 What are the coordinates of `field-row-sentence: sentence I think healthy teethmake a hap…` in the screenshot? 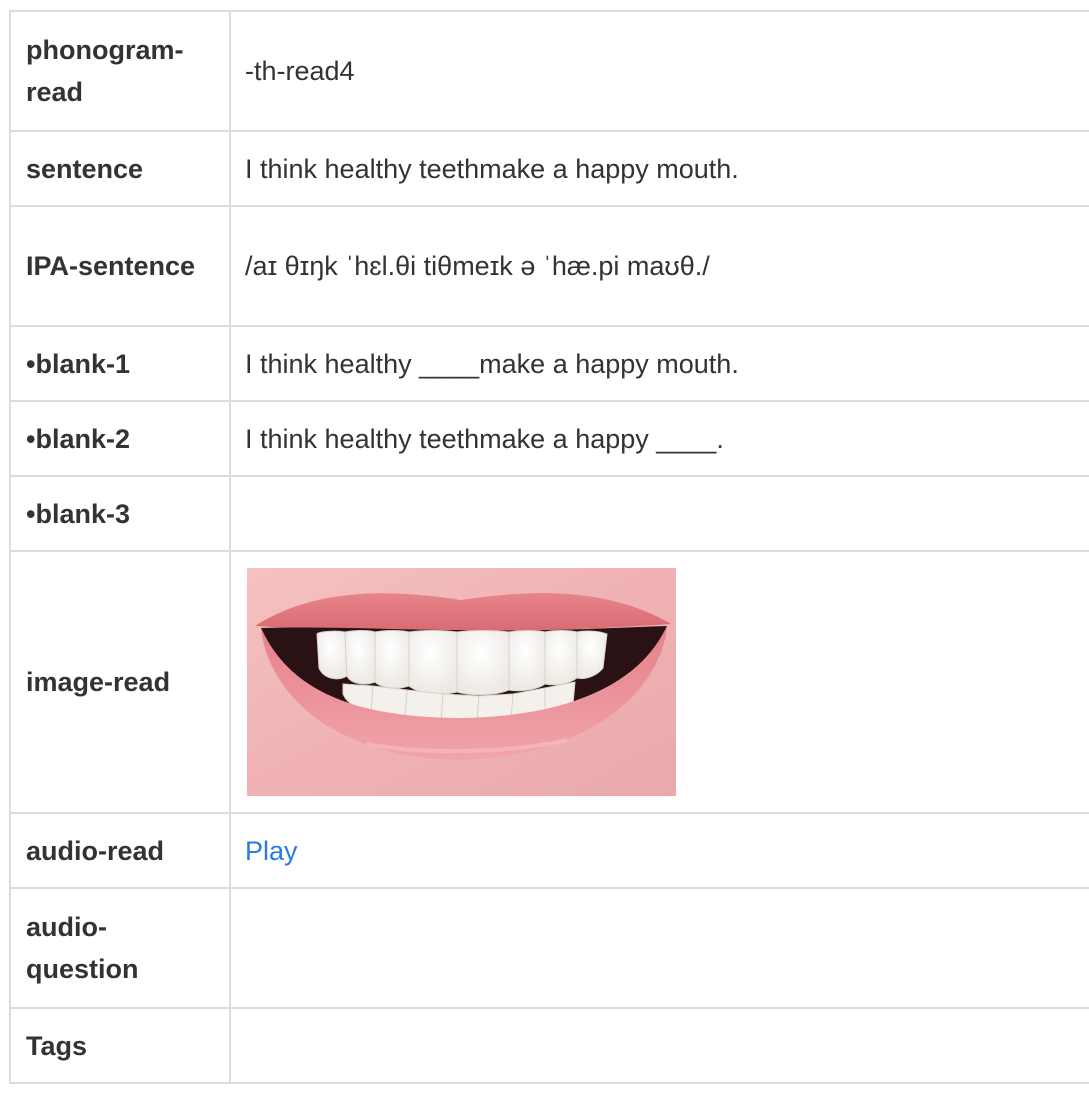 It's located at (549, 168).